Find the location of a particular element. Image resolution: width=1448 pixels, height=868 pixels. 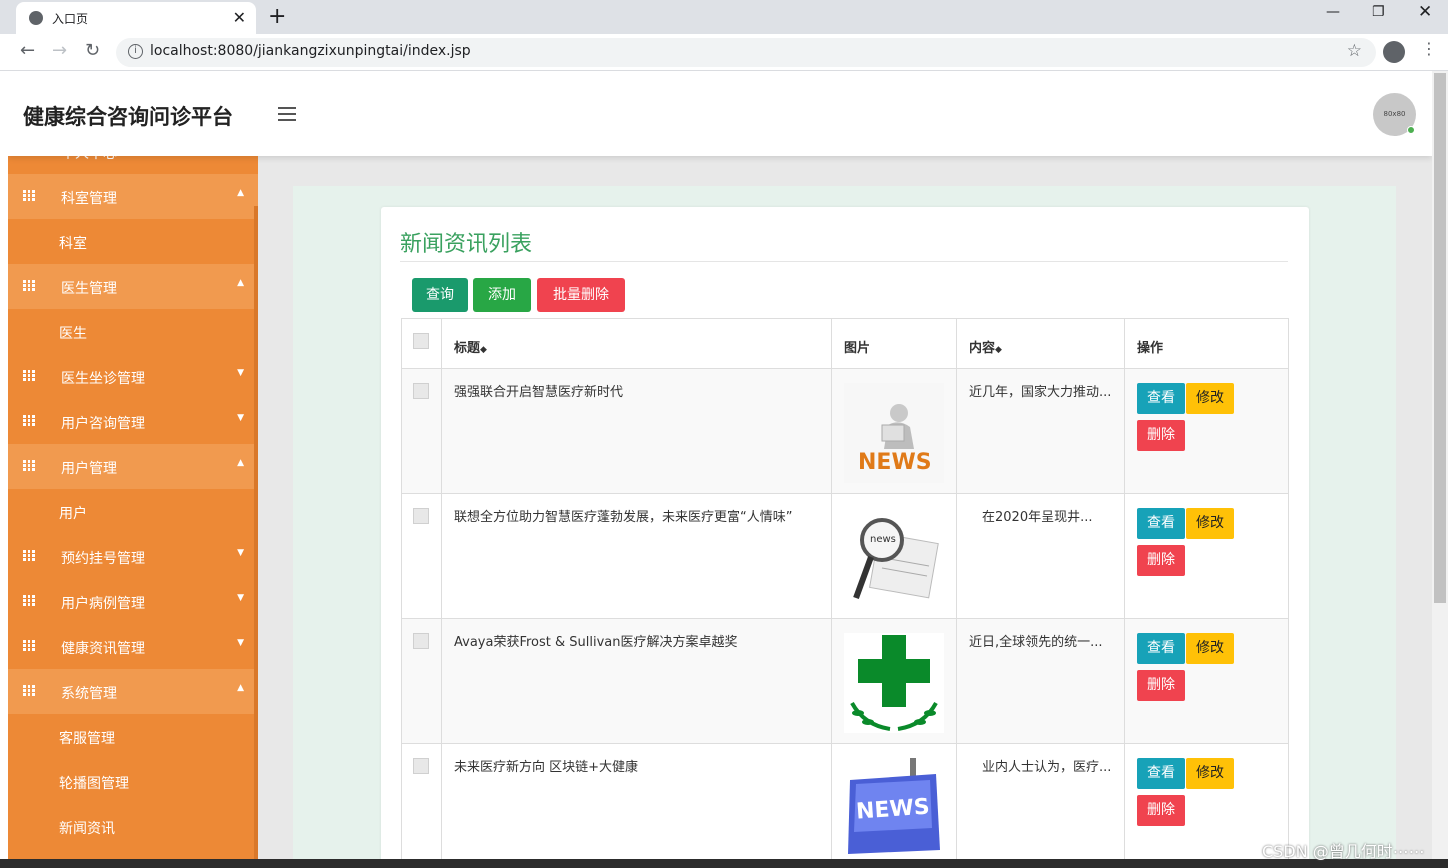

window-close-icon: ✕ is located at coordinates (1425, 12).